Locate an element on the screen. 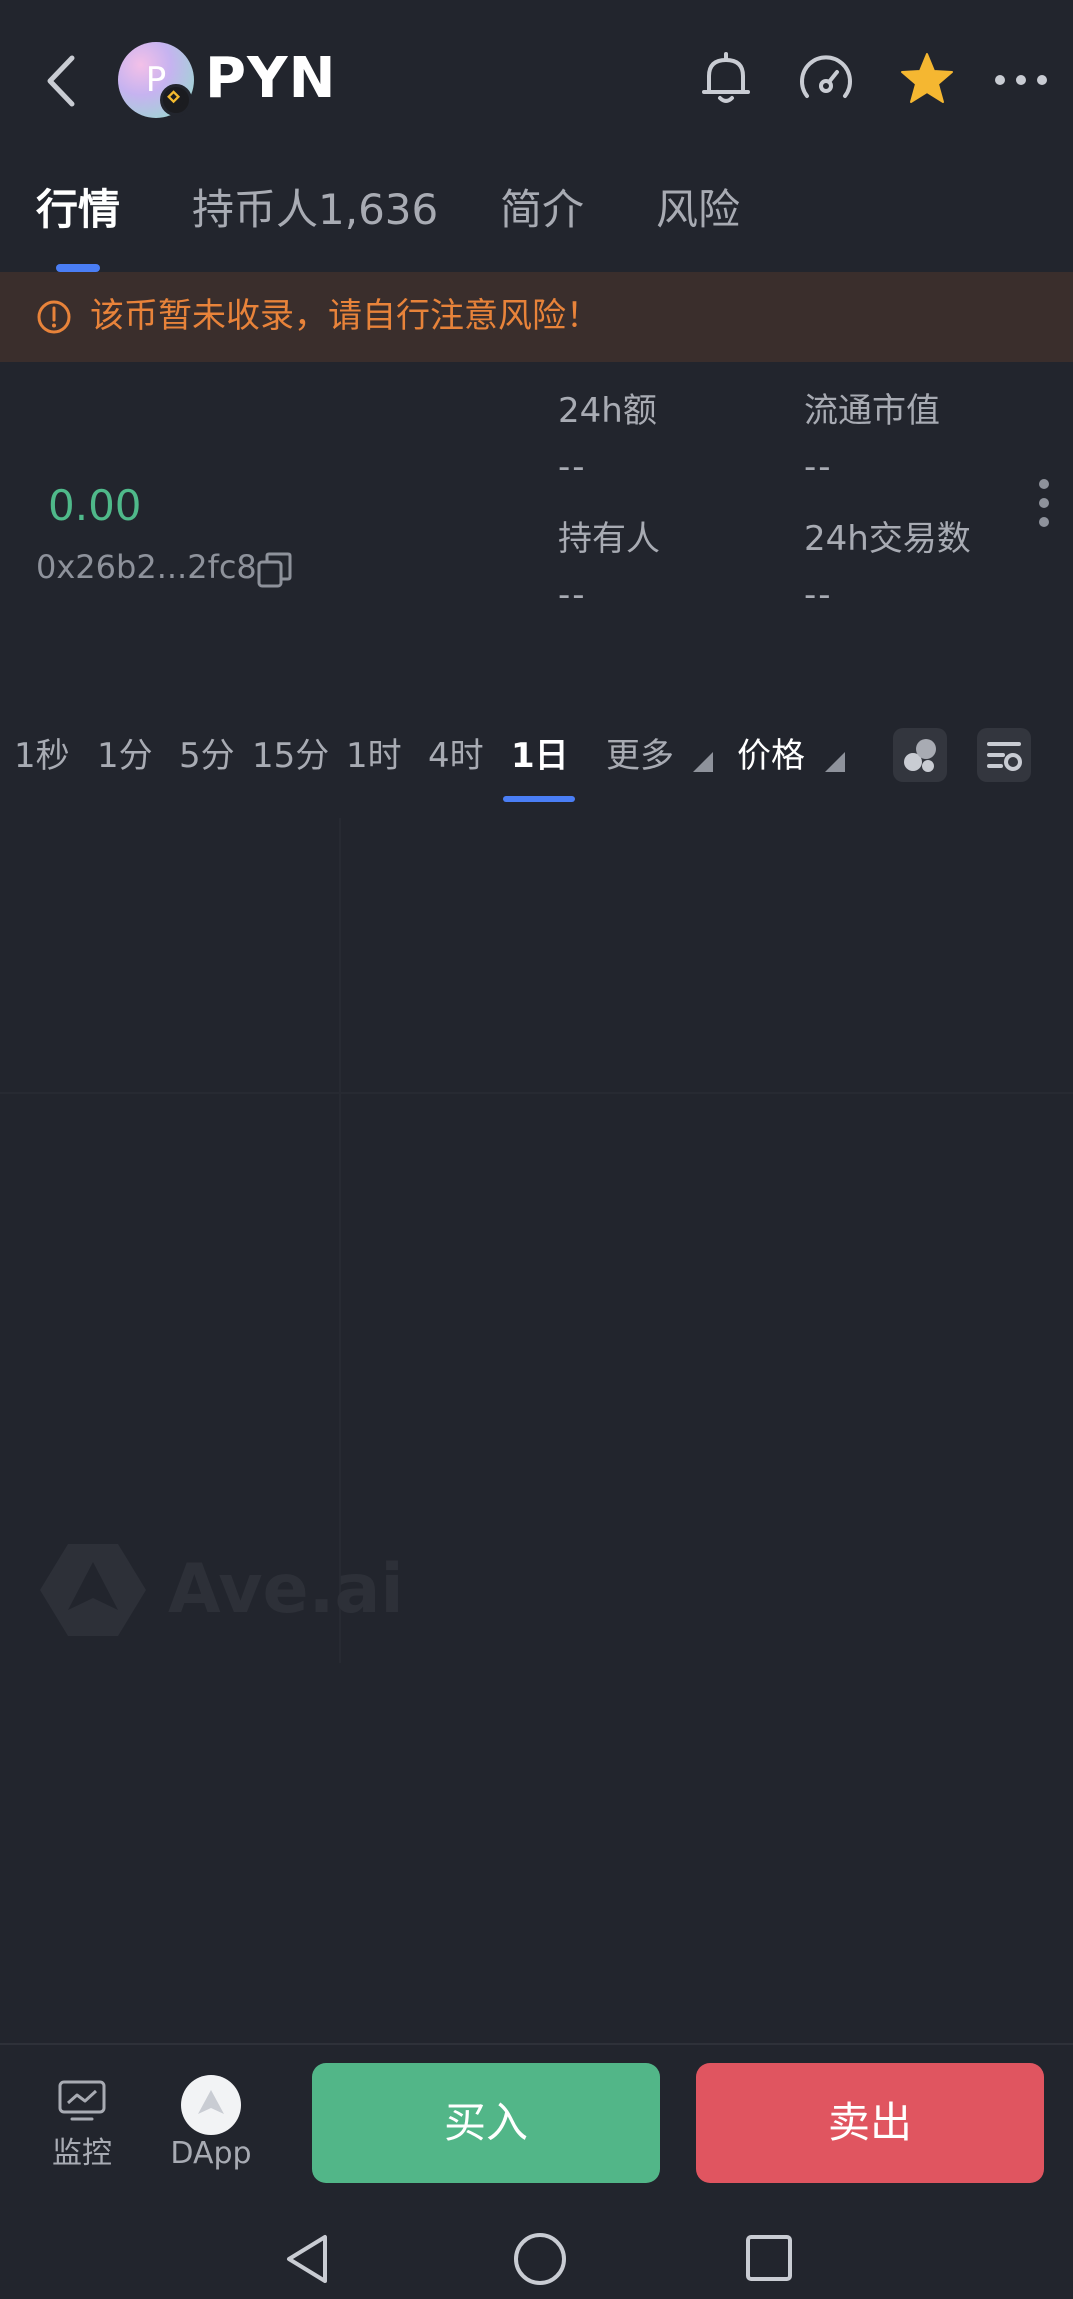  active-interval-indicator is located at coordinates (539, 799).